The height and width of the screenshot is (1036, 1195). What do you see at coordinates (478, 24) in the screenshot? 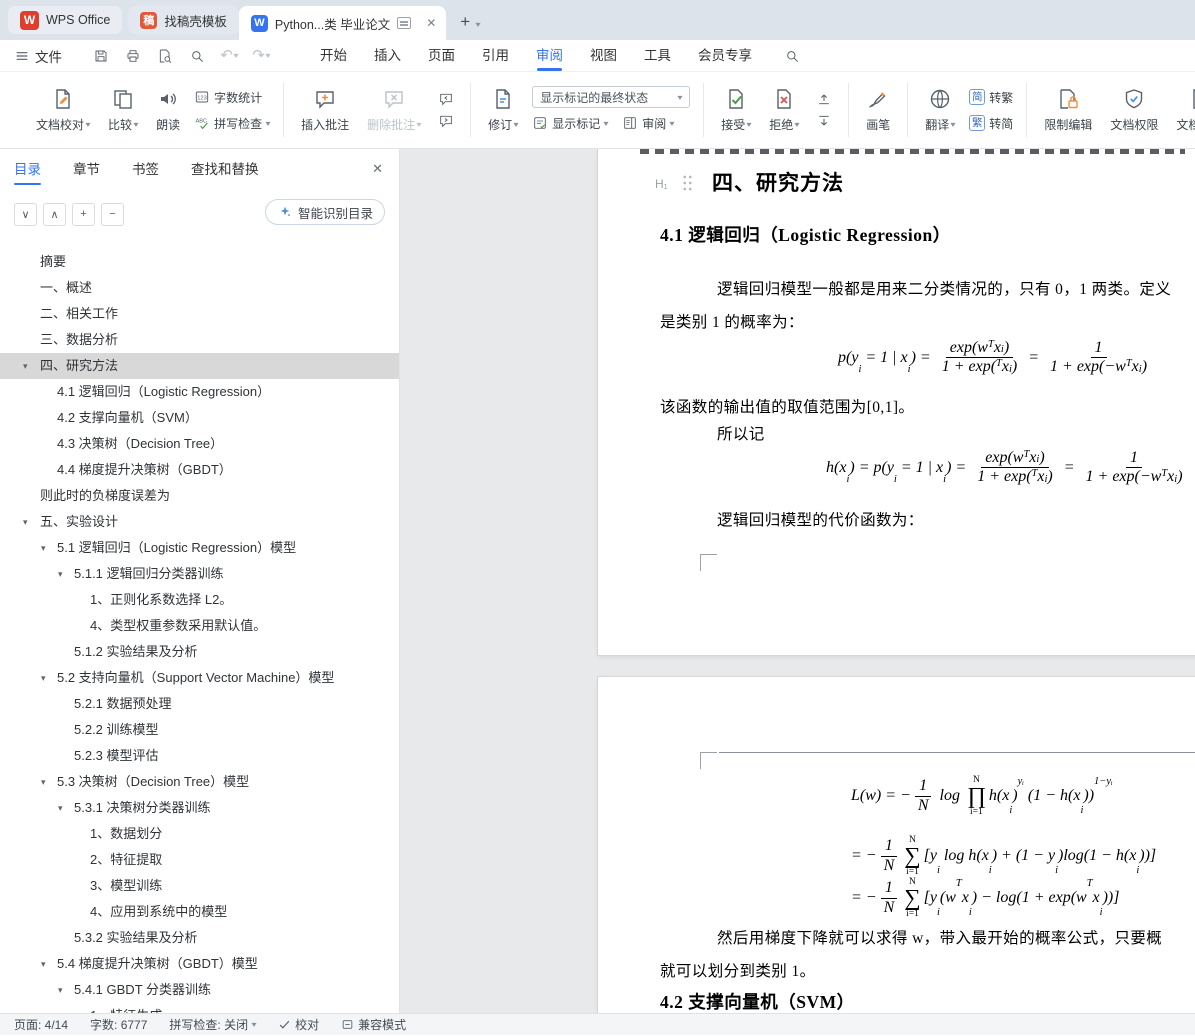
I see `tab-list-button: ▾` at bounding box center [478, 24].